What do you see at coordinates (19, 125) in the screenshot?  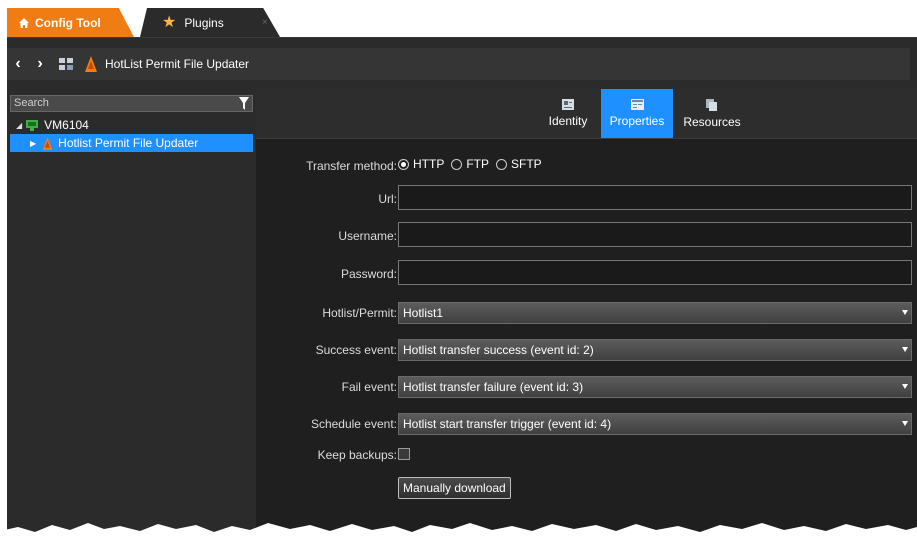 I see `expand-icon: ◢` at bounding box center [19, 125].